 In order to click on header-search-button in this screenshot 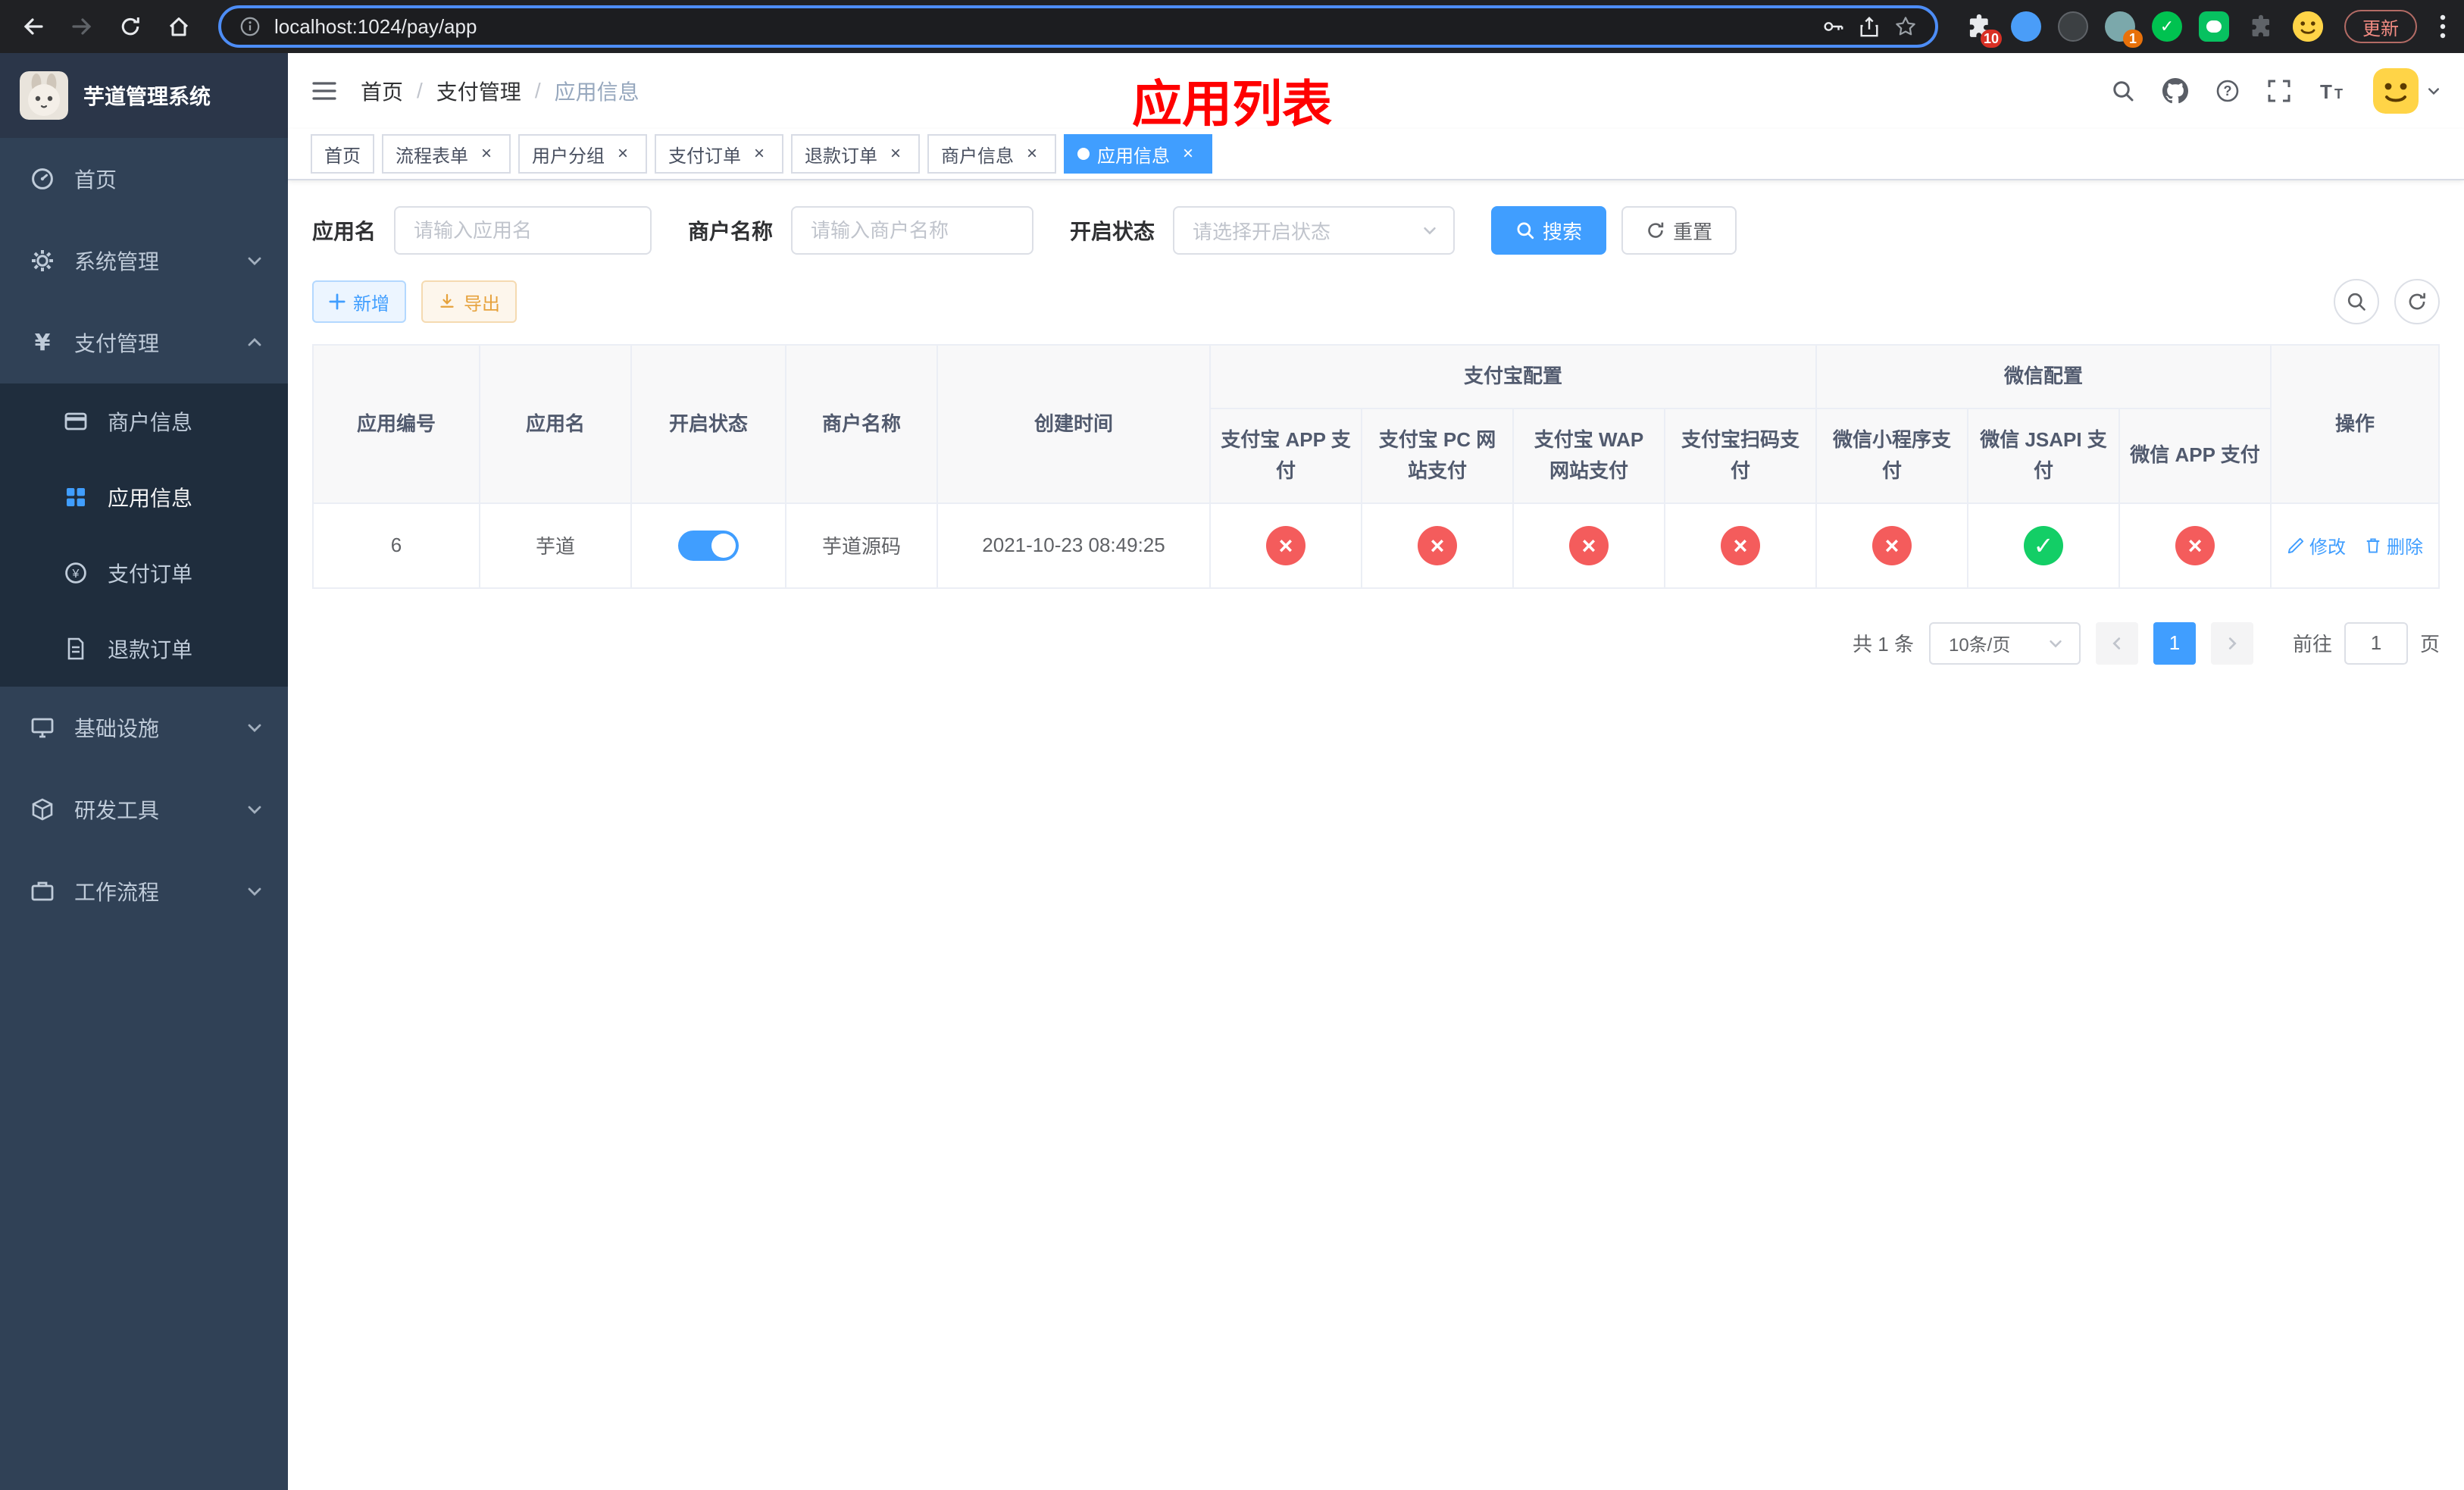, I will do `click(2123, 91)`.